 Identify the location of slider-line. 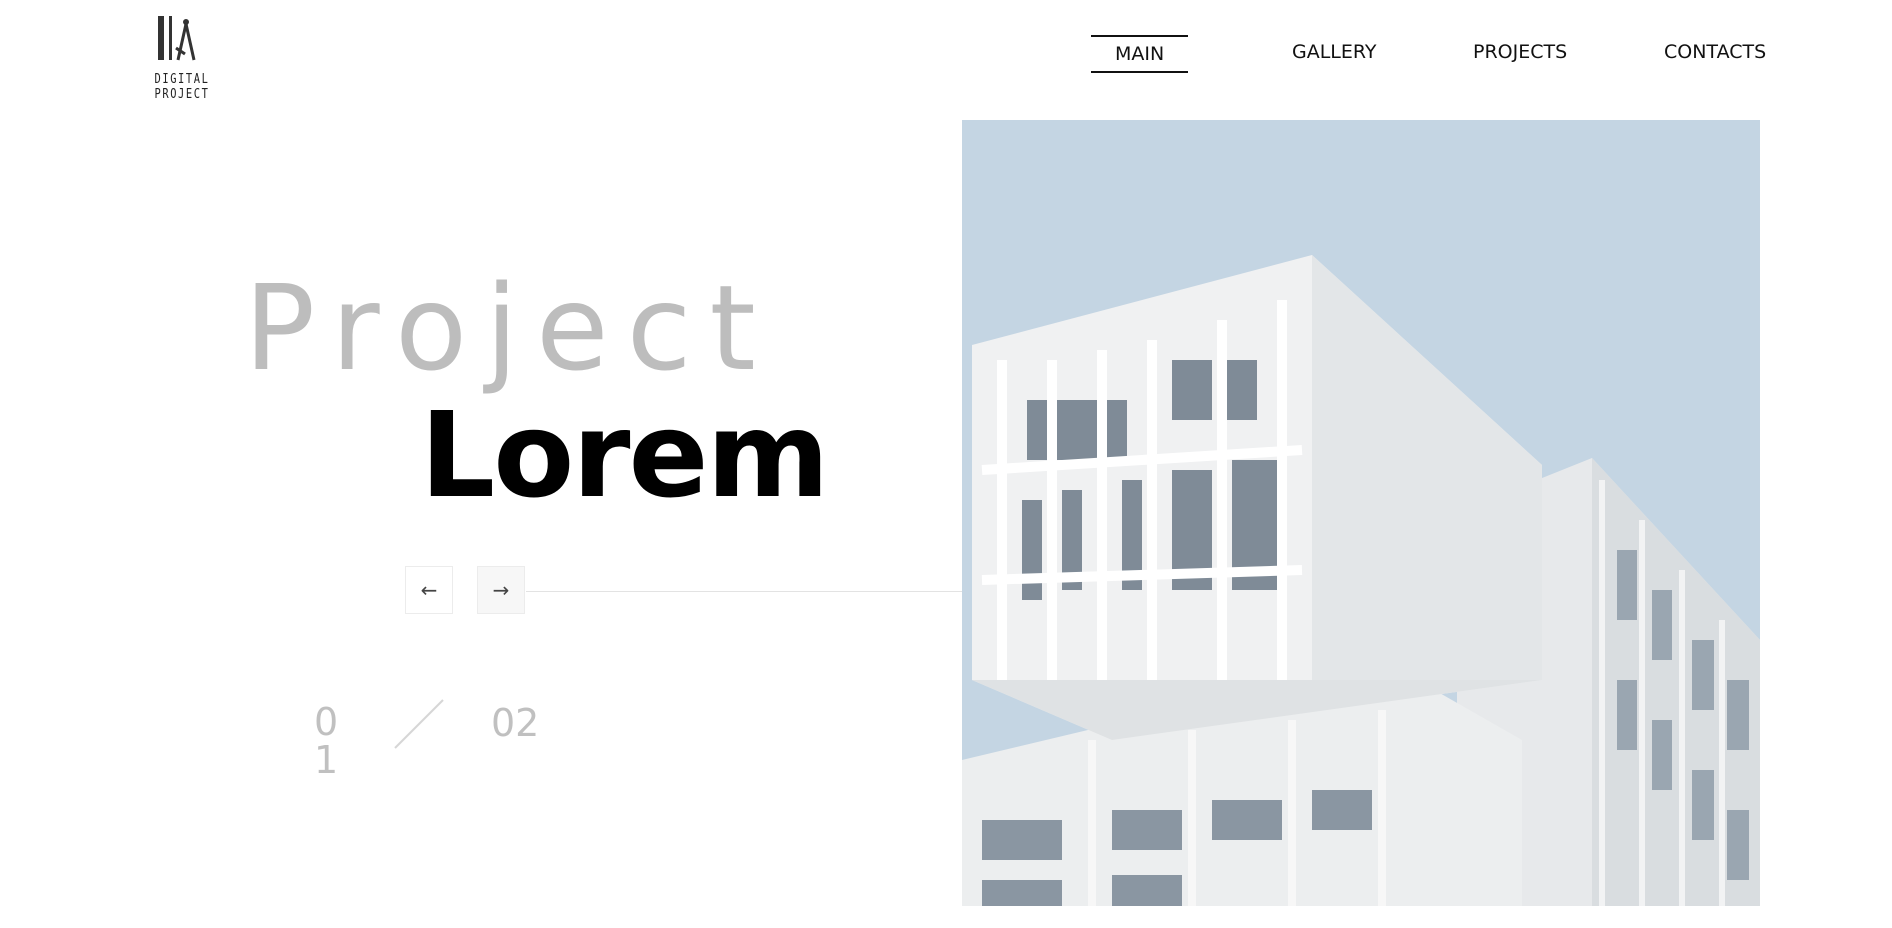
(744, 591).